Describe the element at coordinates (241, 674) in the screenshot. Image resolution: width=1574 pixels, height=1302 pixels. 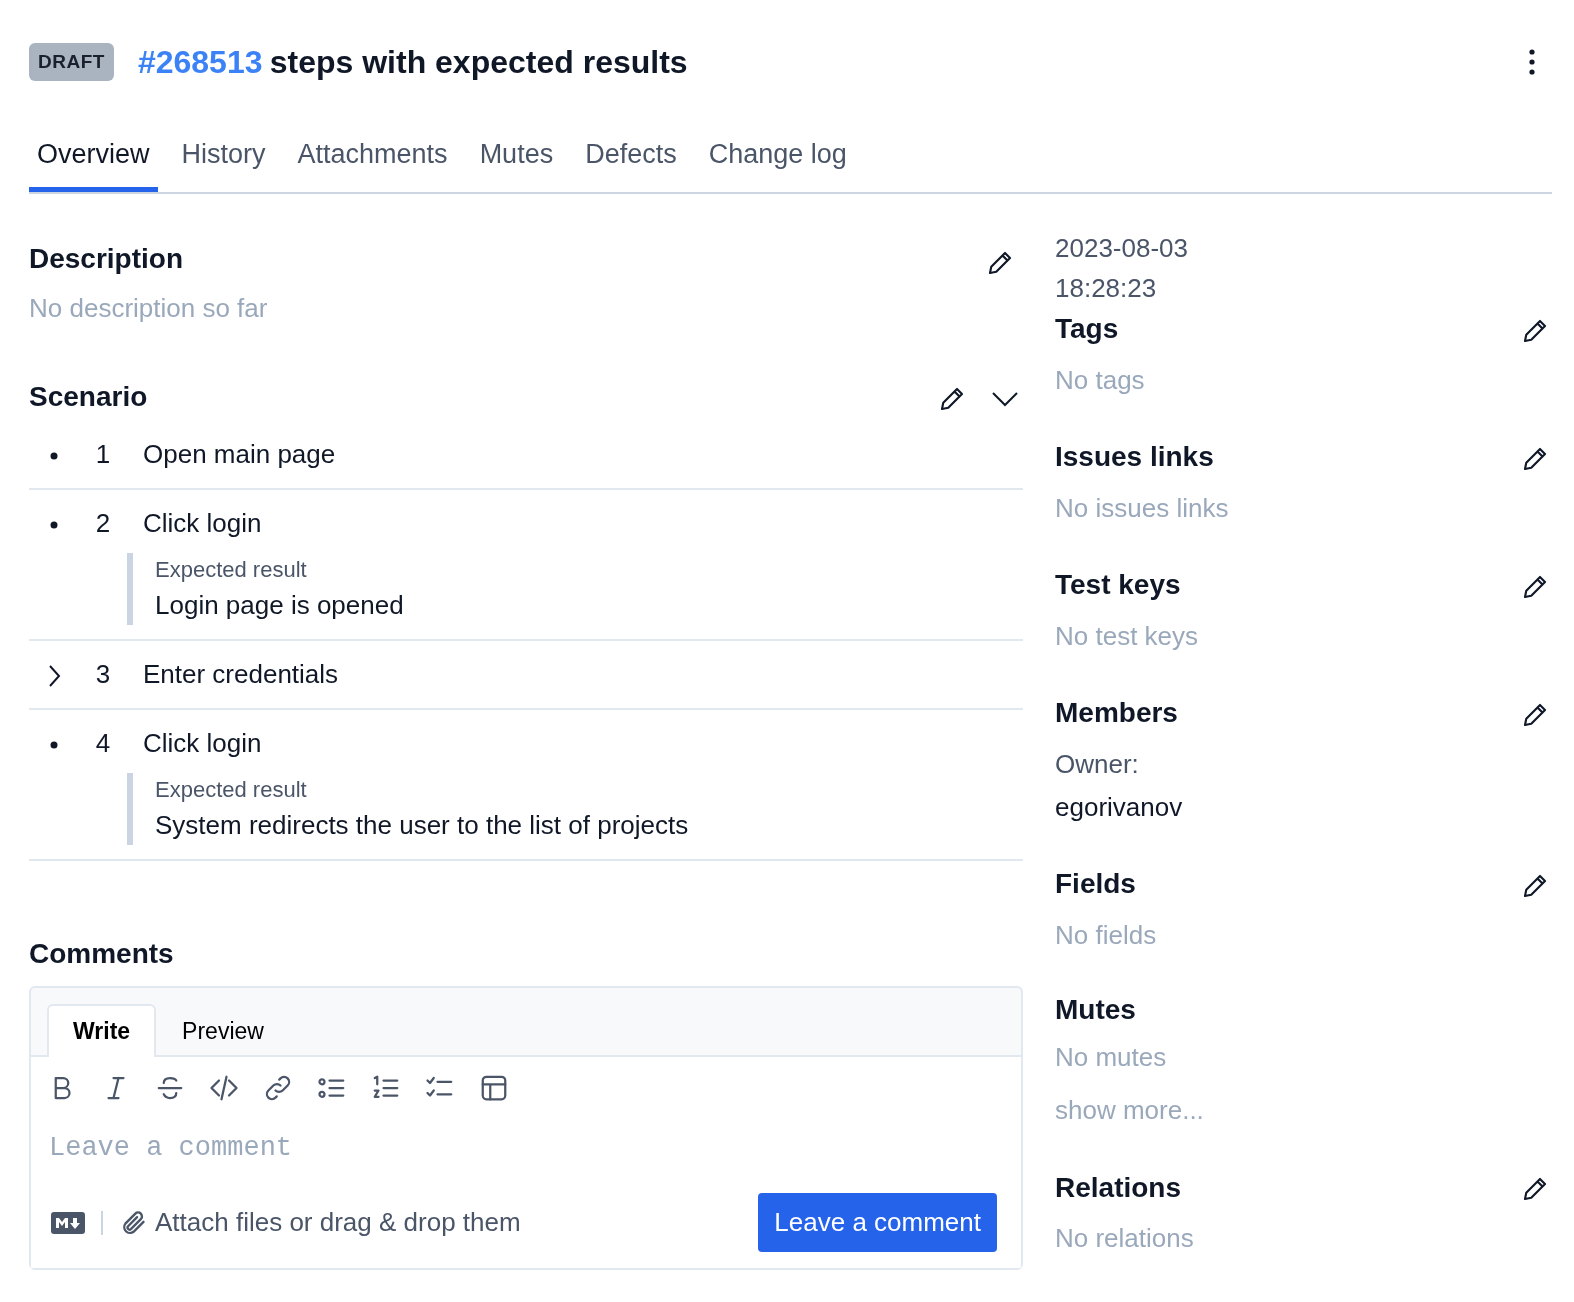
I see `step-text: Enter credentials` at that location.